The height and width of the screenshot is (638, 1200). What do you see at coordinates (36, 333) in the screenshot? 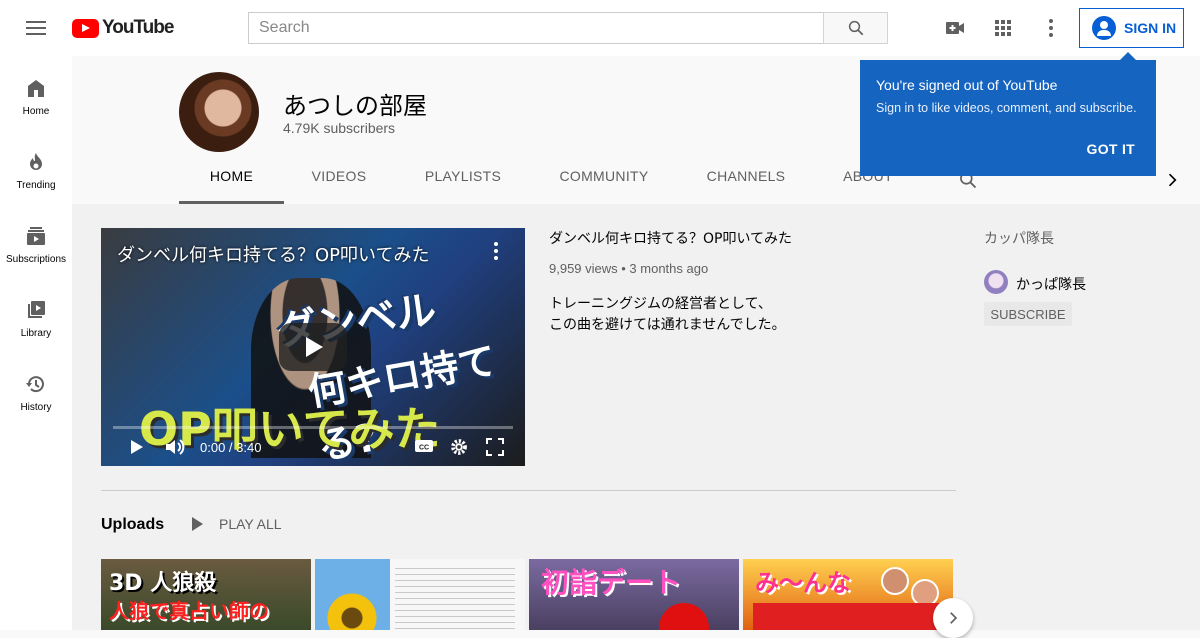
I see `sidebar-item-label: Library` at bounding box center [36, 333].